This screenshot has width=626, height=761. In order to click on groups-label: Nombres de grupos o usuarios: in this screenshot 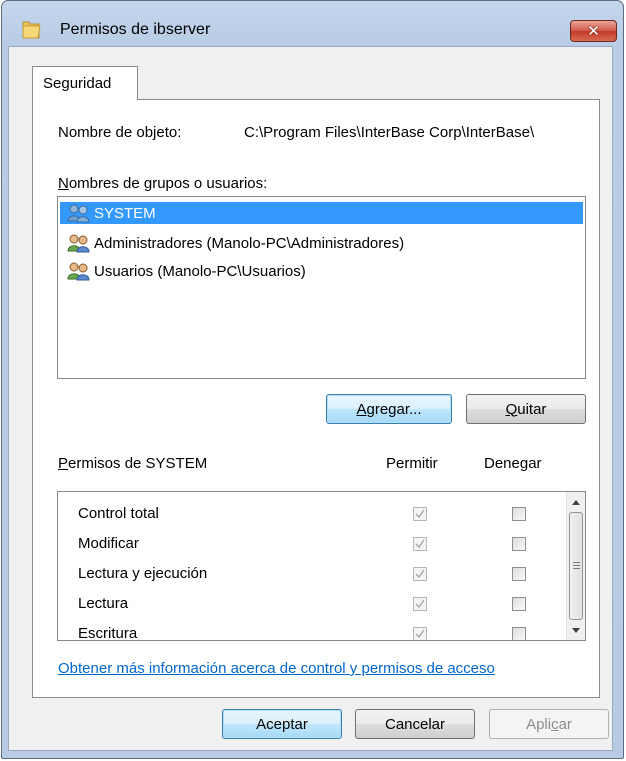, I will do `click(162, 183)`.